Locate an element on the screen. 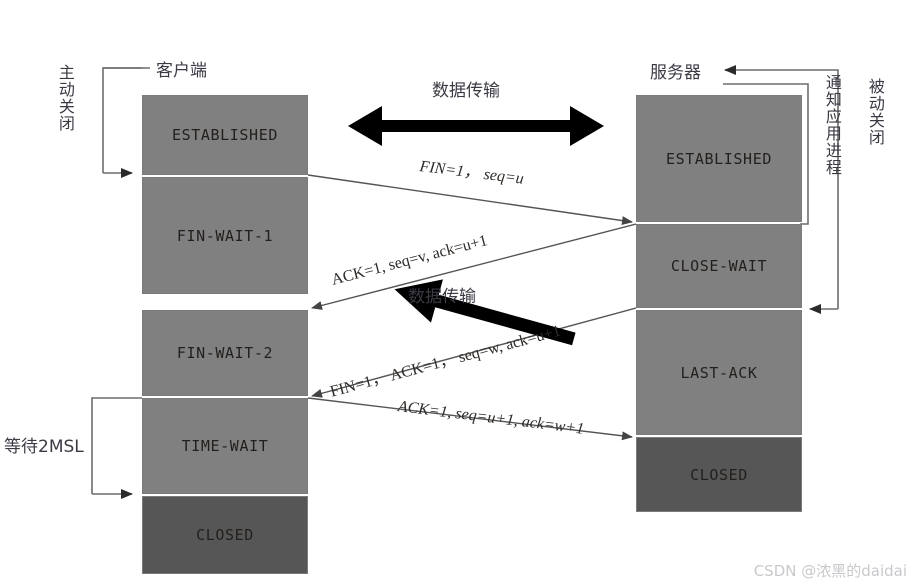  server-state-established: ESTABLISHED is located at coordinates (719, 158).